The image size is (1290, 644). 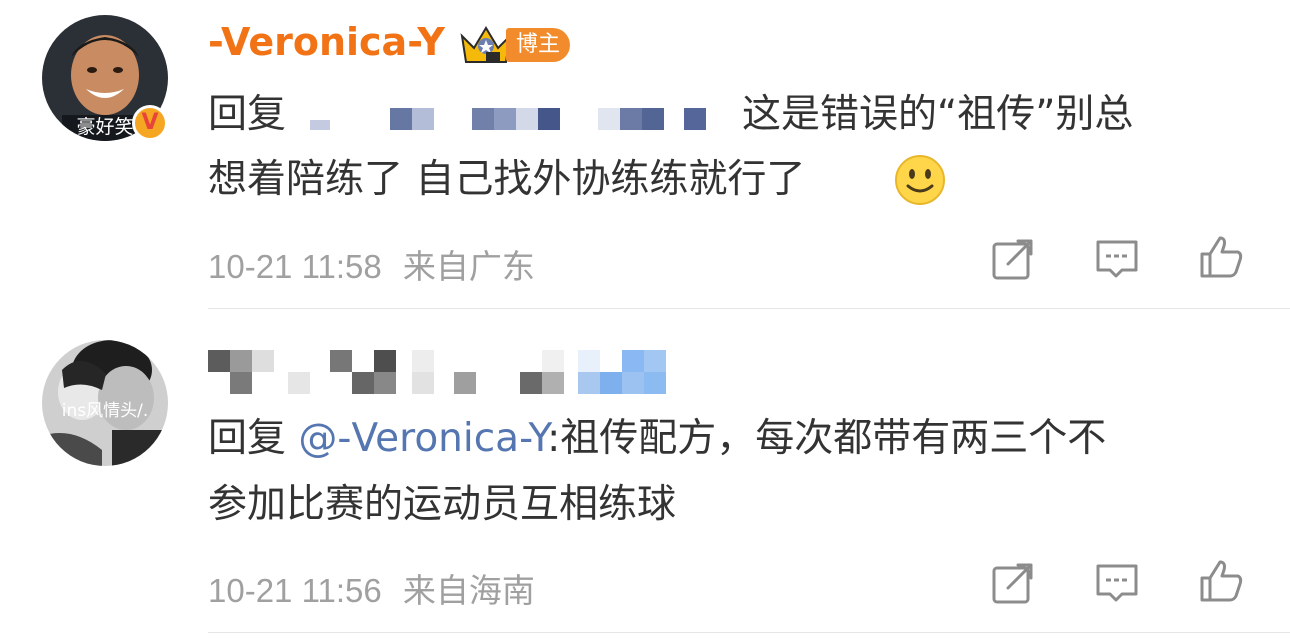 I want to click on comment-location: 来自广东, so click(x=468, y=266).